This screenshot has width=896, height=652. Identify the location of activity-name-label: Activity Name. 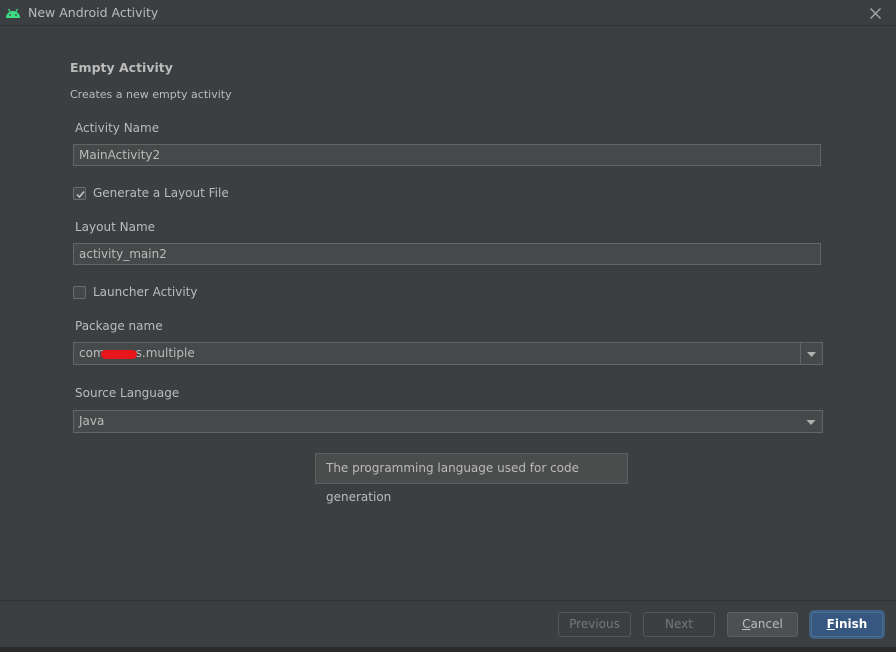
(117, 128).